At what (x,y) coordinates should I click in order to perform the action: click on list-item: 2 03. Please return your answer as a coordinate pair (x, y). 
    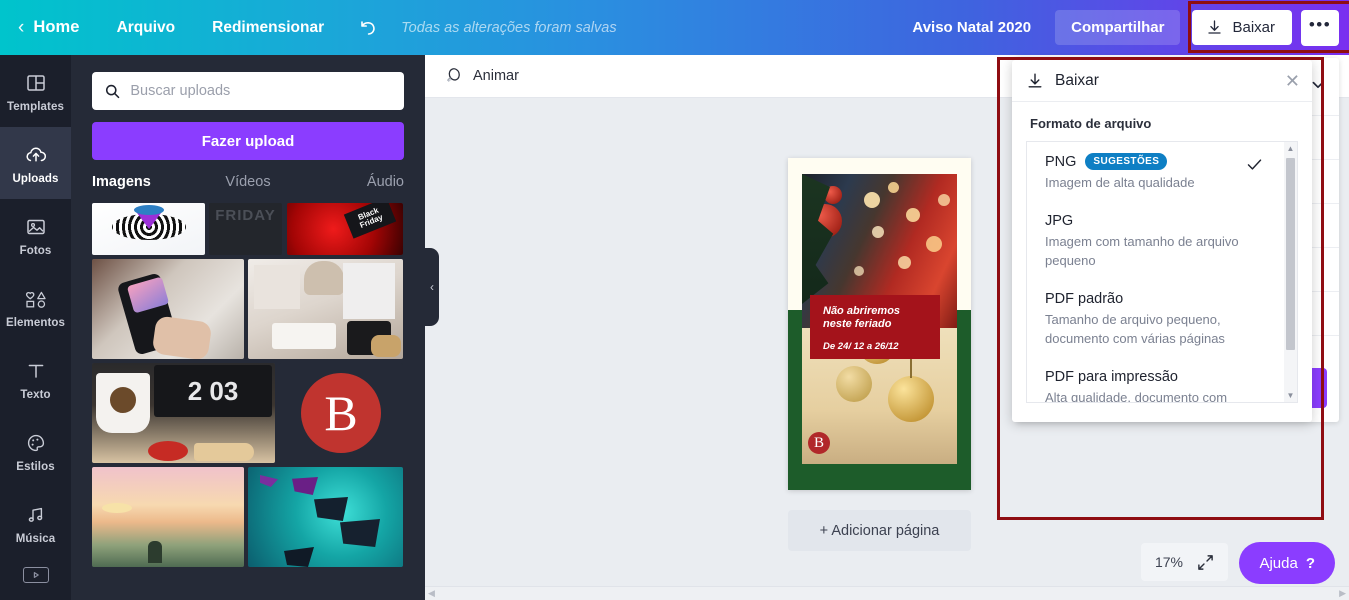
    Looking at the image, I should click on (183, 413).